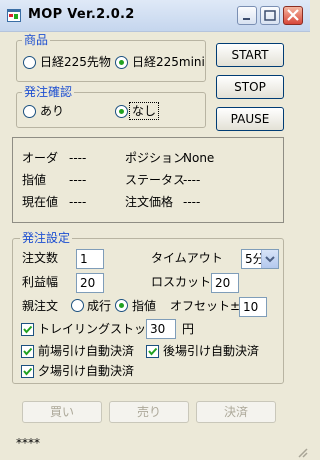  I want to click on offset-label: オフセット±, so click(205, 306).